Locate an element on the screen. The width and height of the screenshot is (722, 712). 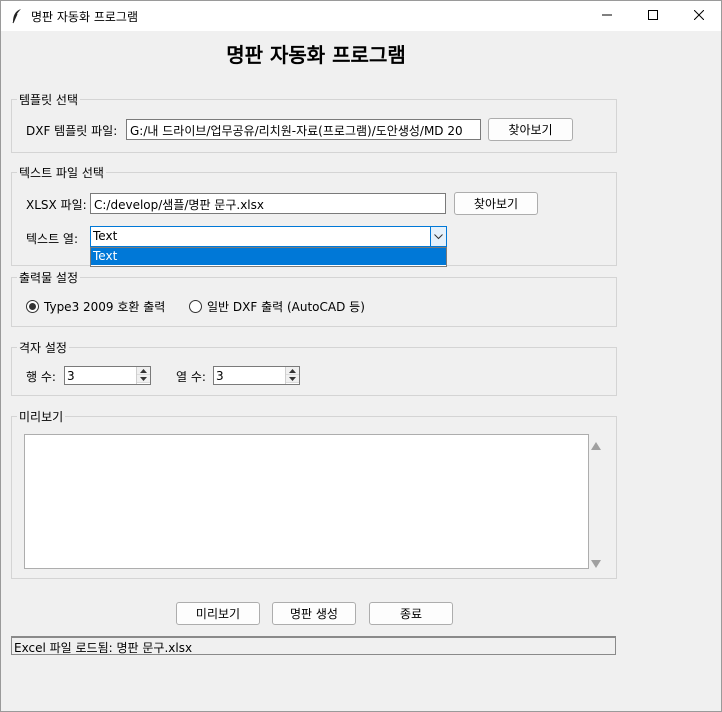
radio-unselected-icon is located at coordinates (195, 306).